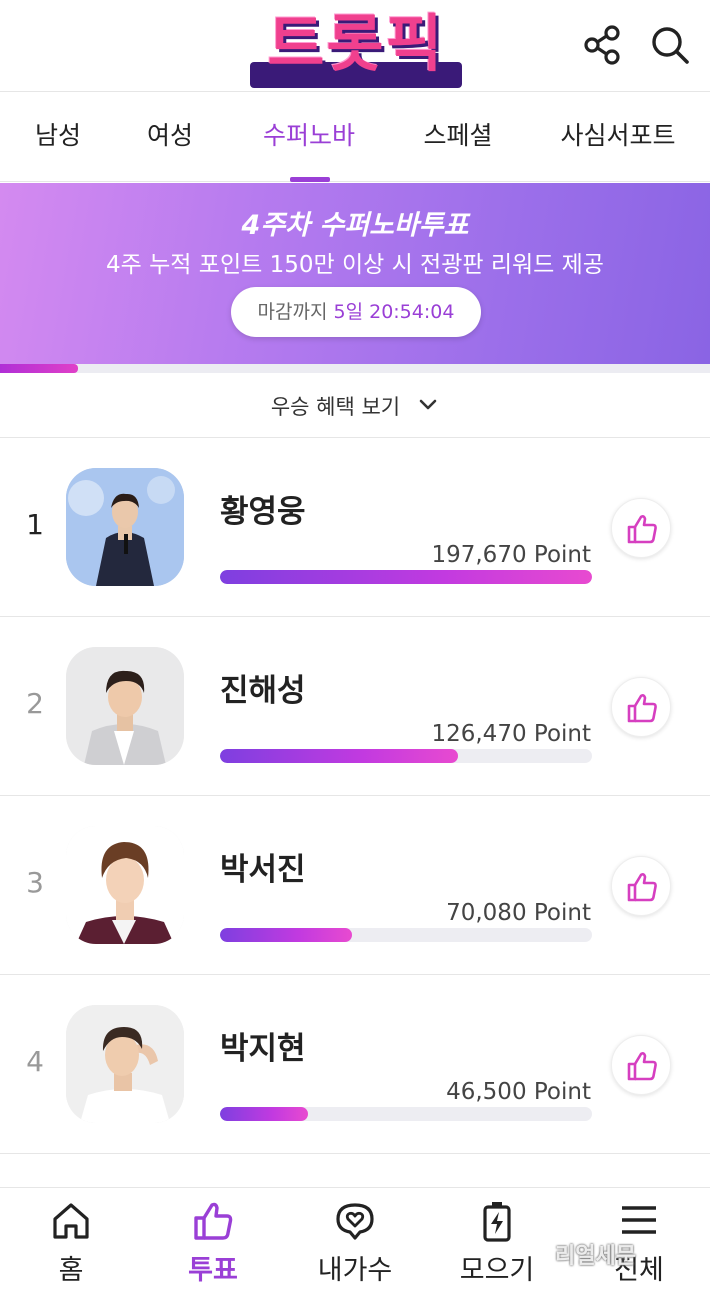 The height and width of the screenshot is (1291, 710). What do you see at coordinates (58, 137) in the screenshot?
I see `tab-male: 남성` at bounding box center [58, 137].